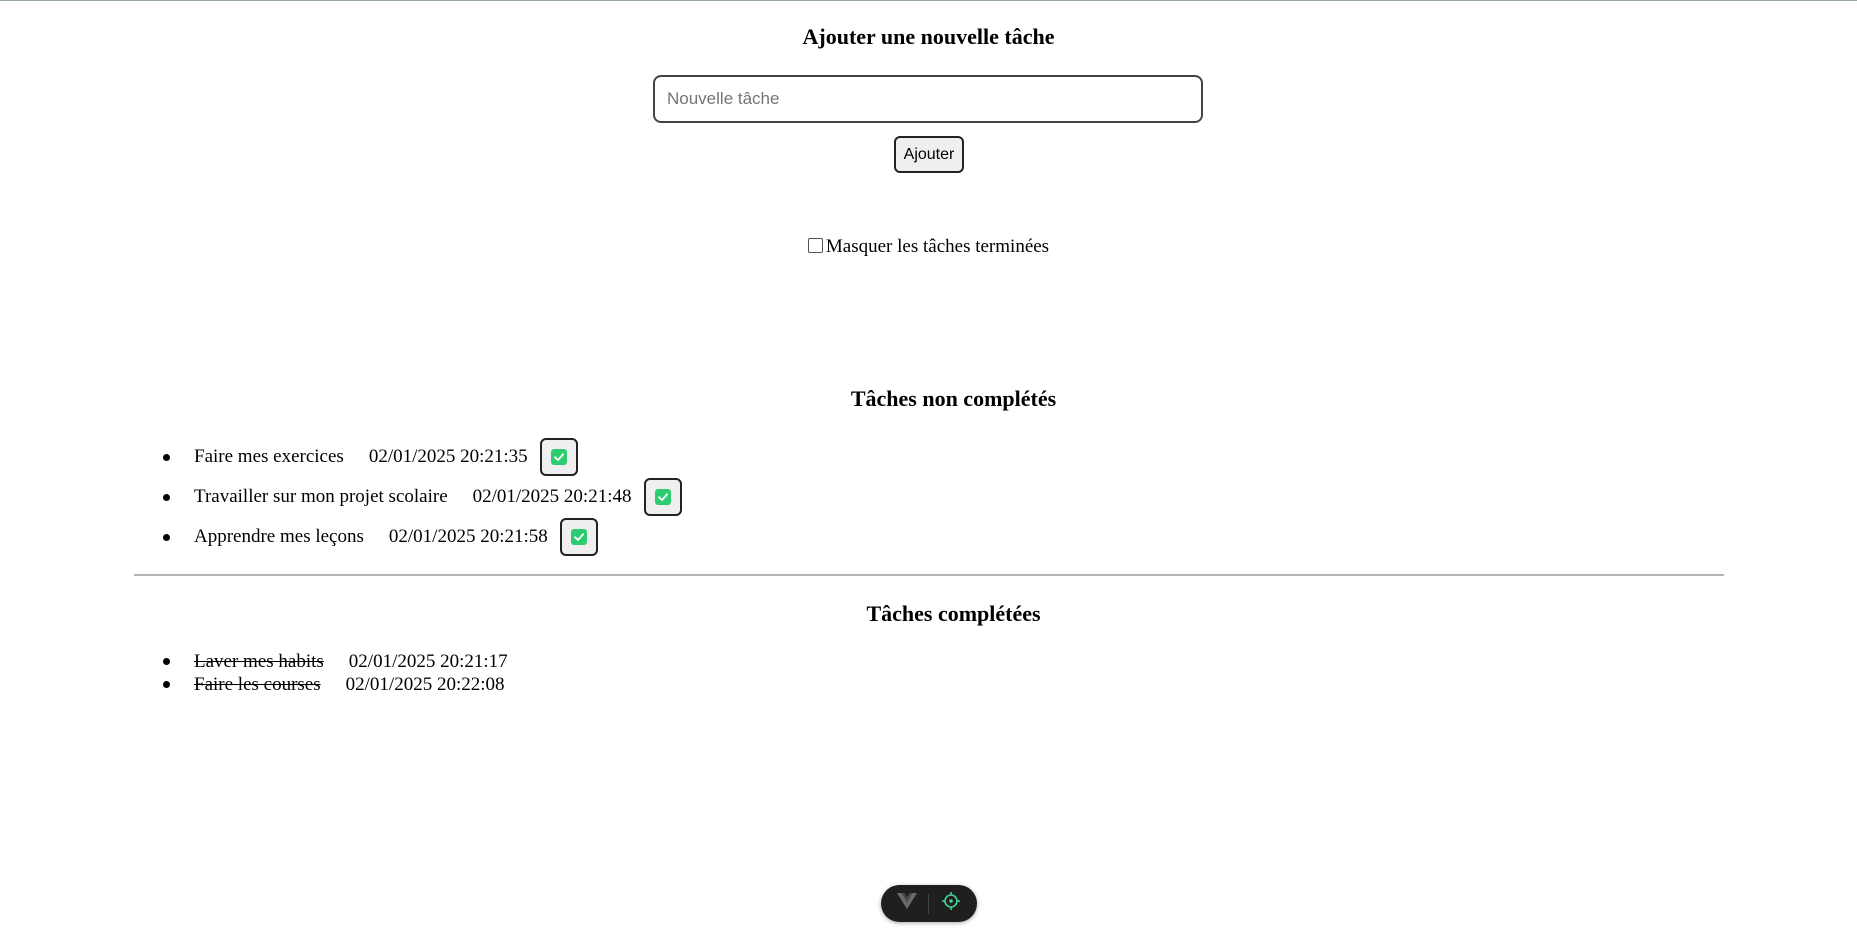  What do you see at coordinates (953, 613) in the screenshot?
I see `completed-tasks-title: Tâches complétées` at bounding box center [953, 613].